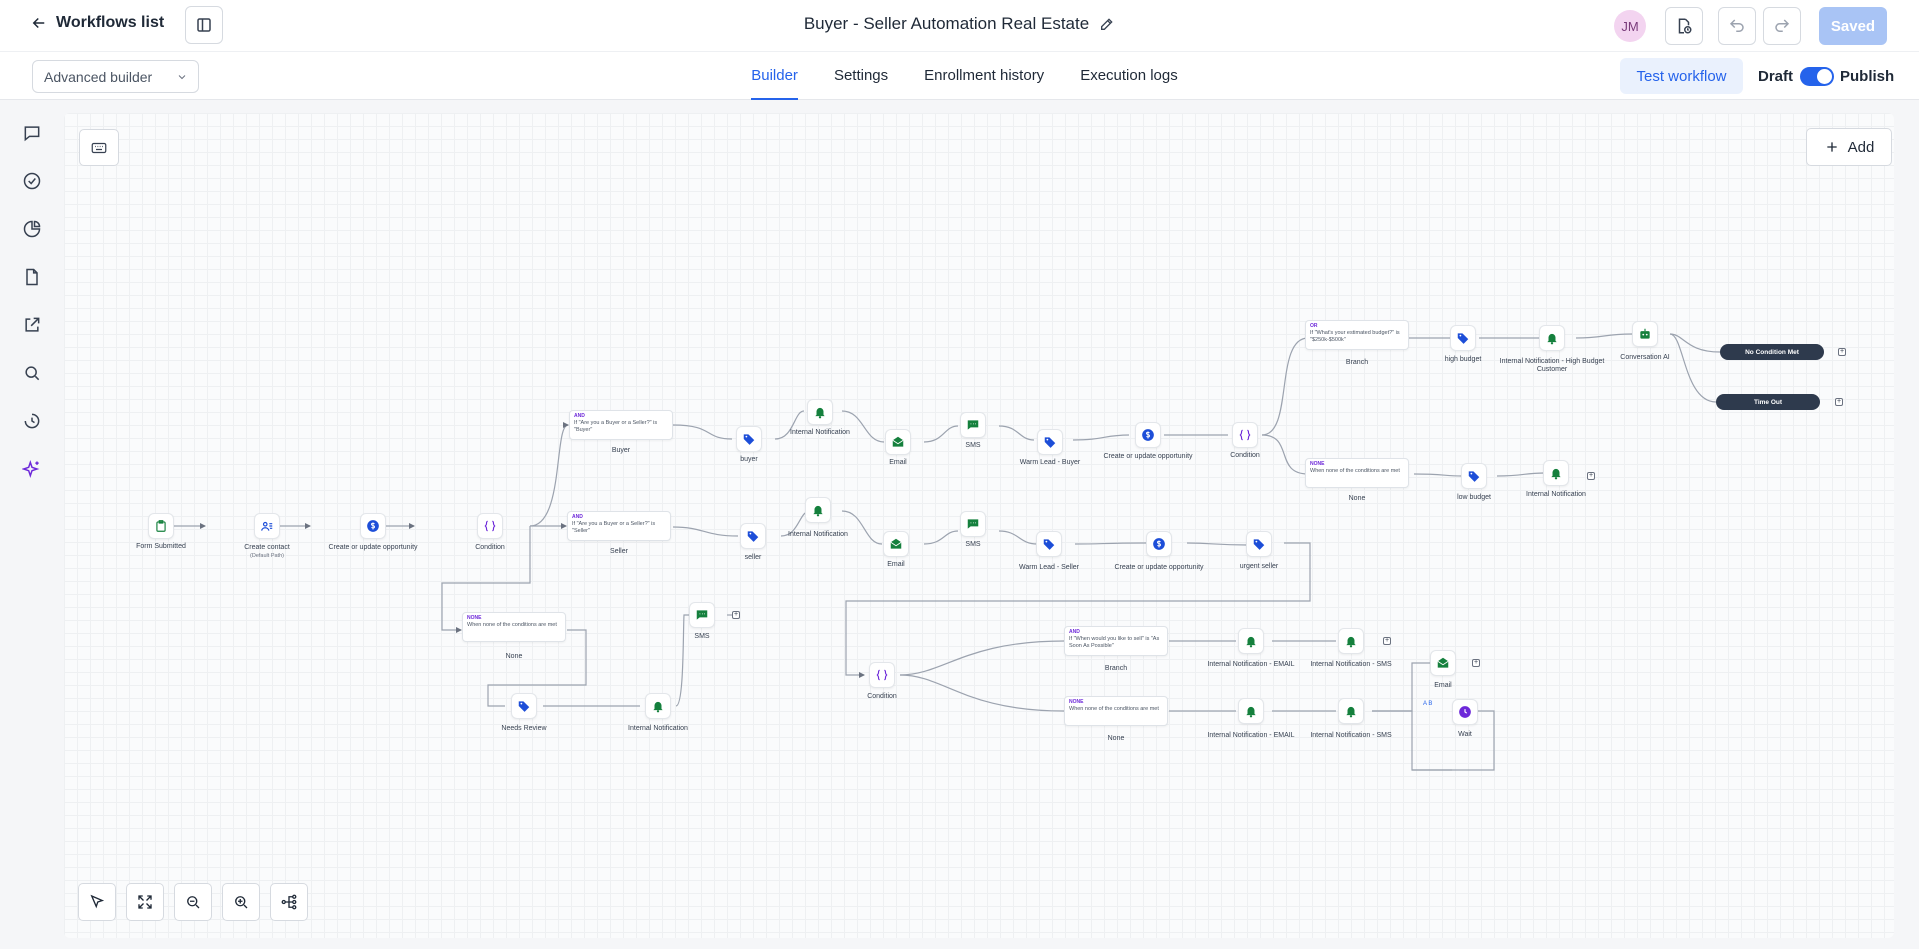 This screenshot has height=949, width=1919. Describe the element at coordinates (204, 25) in the screenshot. I see `toggle-panel-button` at that location.